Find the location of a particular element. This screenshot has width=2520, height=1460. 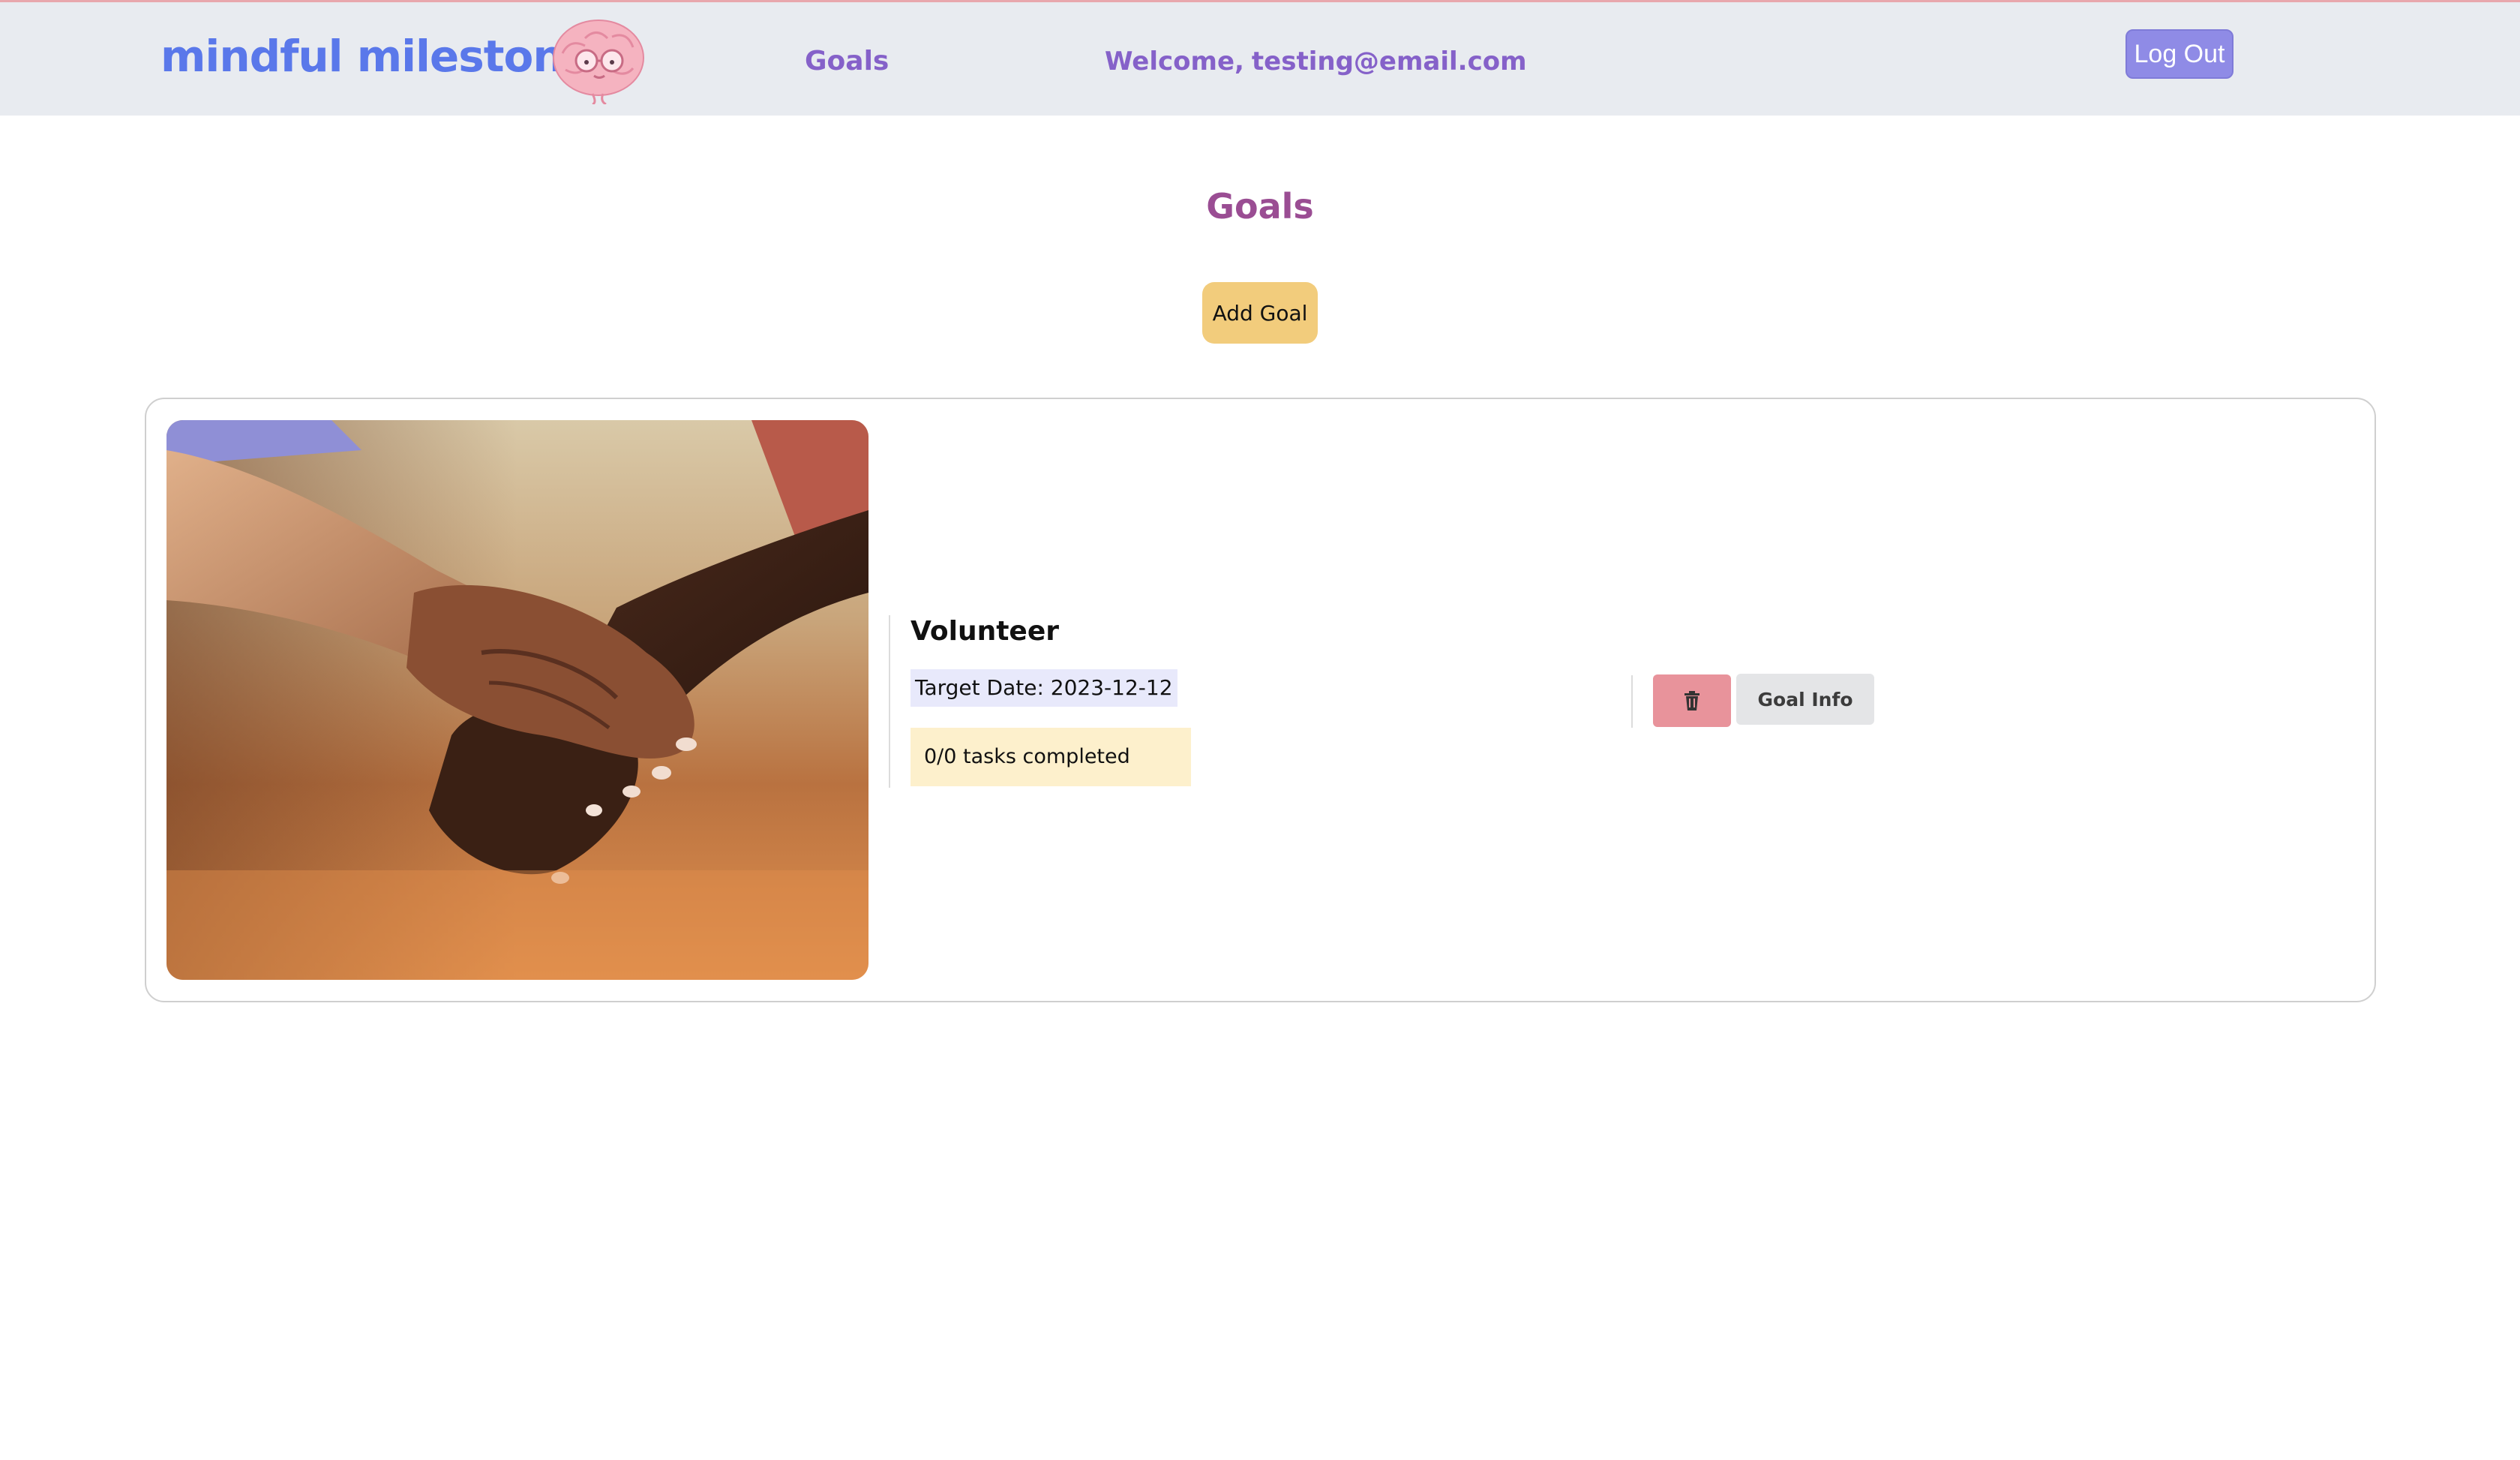

trash-icon is located at coordinates (1692, 700).